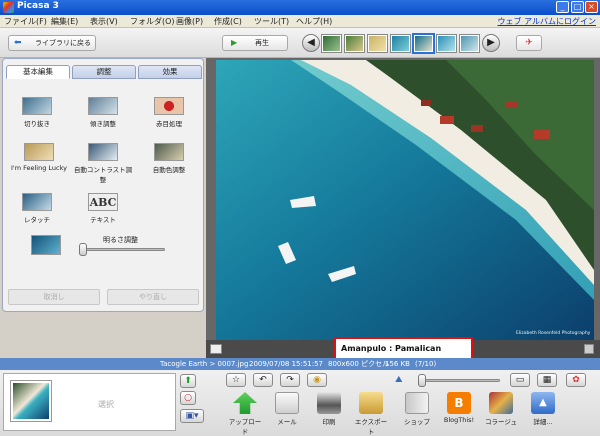 This screenshot has width=600, height=436. I want to click on blogthis-button: B BlogThis!, so click(459, 408).